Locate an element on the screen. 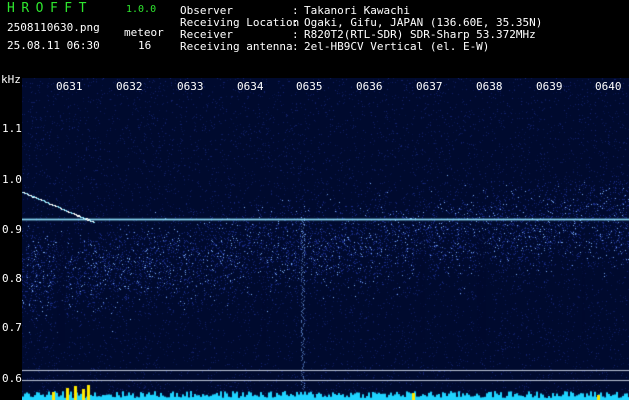 This screenshot has height=400, width=629. x-tick-label: 0633 is located at coordinates (190, 86).